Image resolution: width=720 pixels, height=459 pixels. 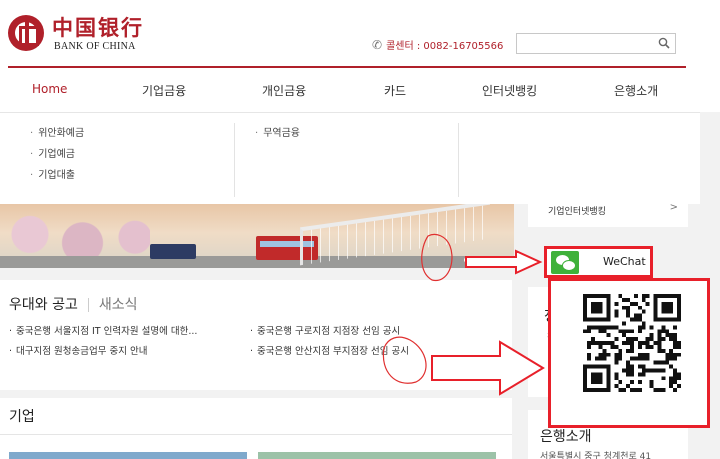 I want to click on dropdown-item-trade-finance: 무역금융, so click(x=277, y=133).